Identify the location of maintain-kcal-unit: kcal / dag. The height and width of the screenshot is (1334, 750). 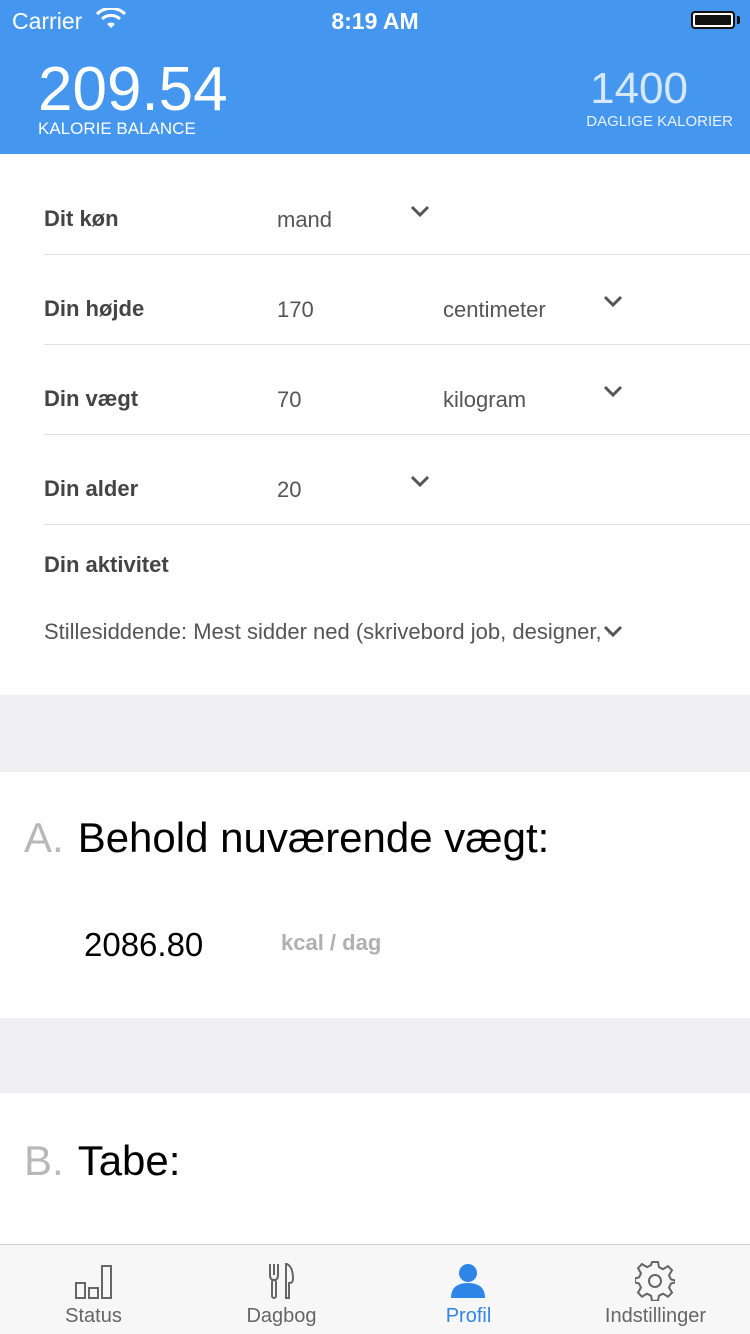
(331, 942).